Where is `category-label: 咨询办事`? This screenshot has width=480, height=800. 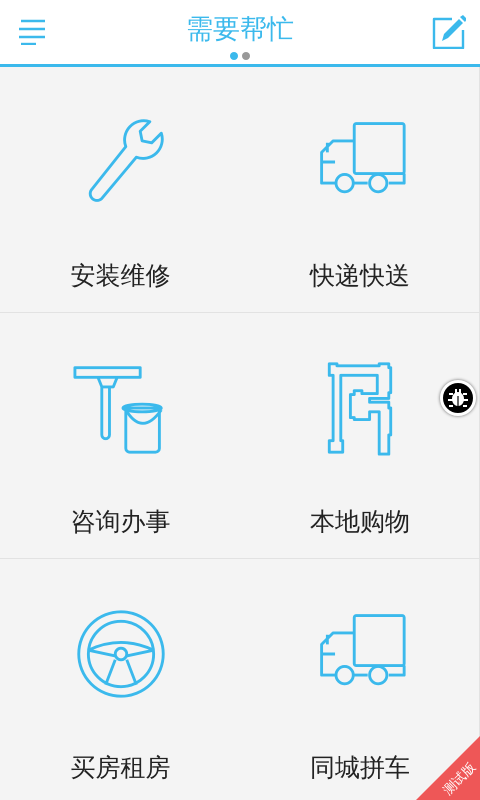 category-label: 咨询办事 is located at coordinates (120, 521).